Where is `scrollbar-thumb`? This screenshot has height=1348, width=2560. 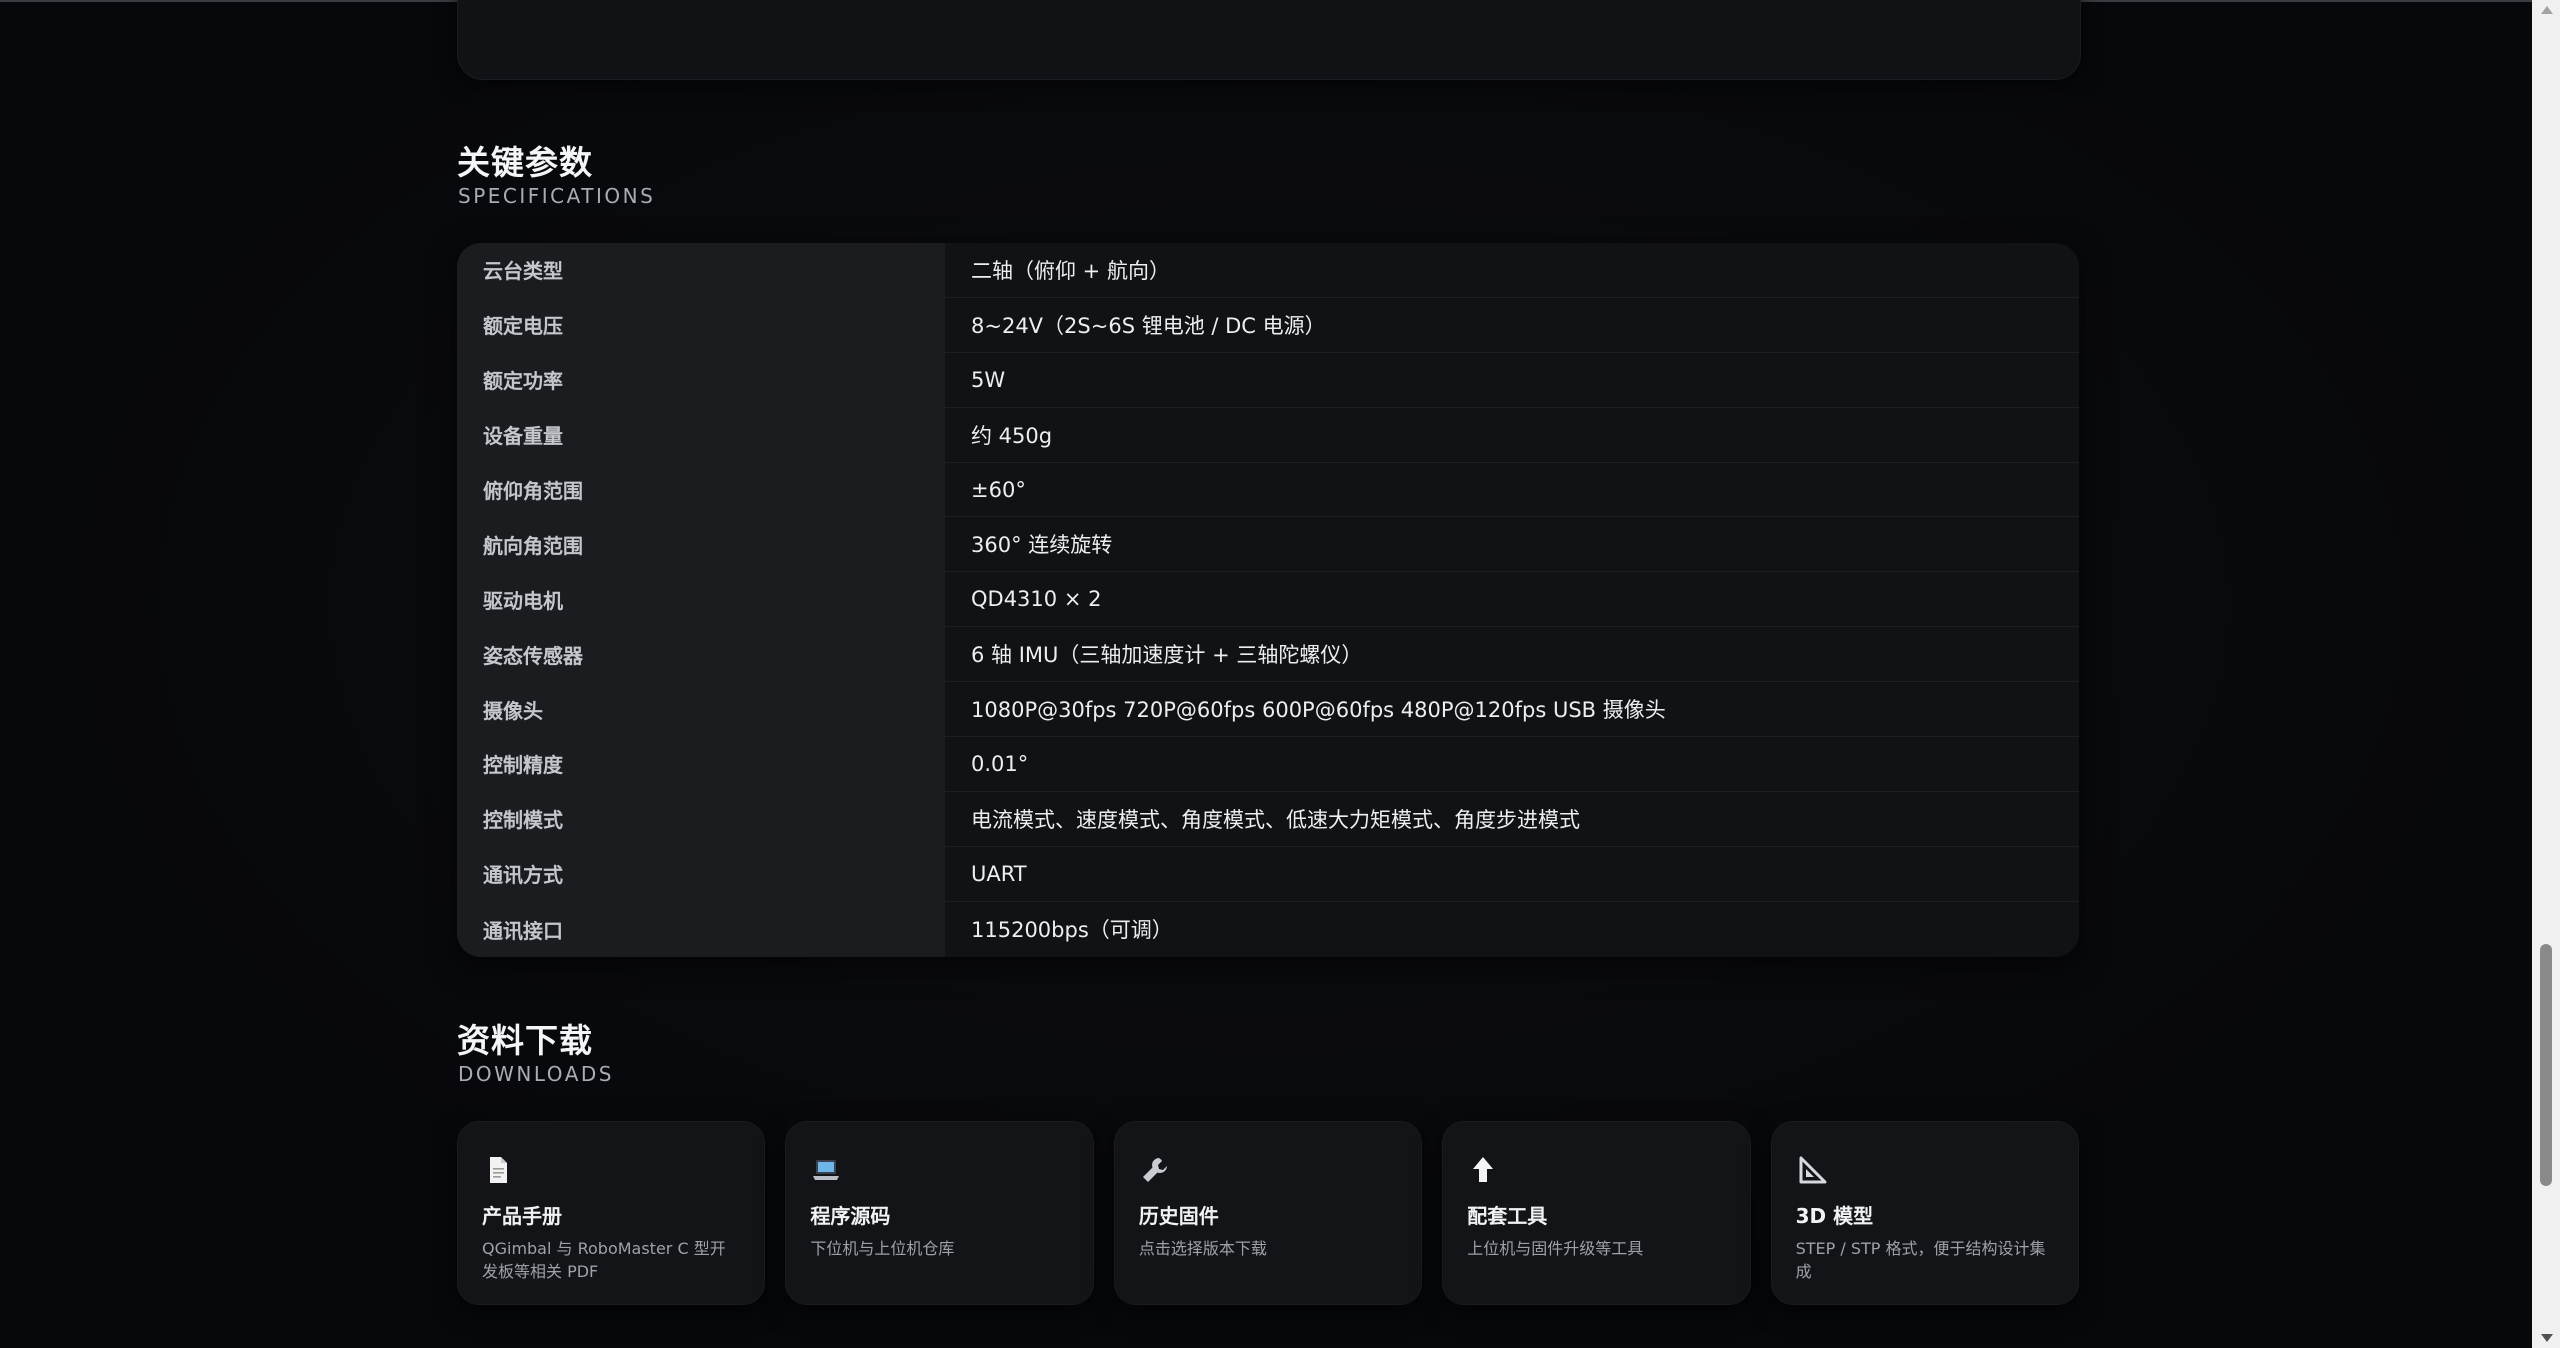 scrollbar-thumb is located at coordinates (2546, 1065).